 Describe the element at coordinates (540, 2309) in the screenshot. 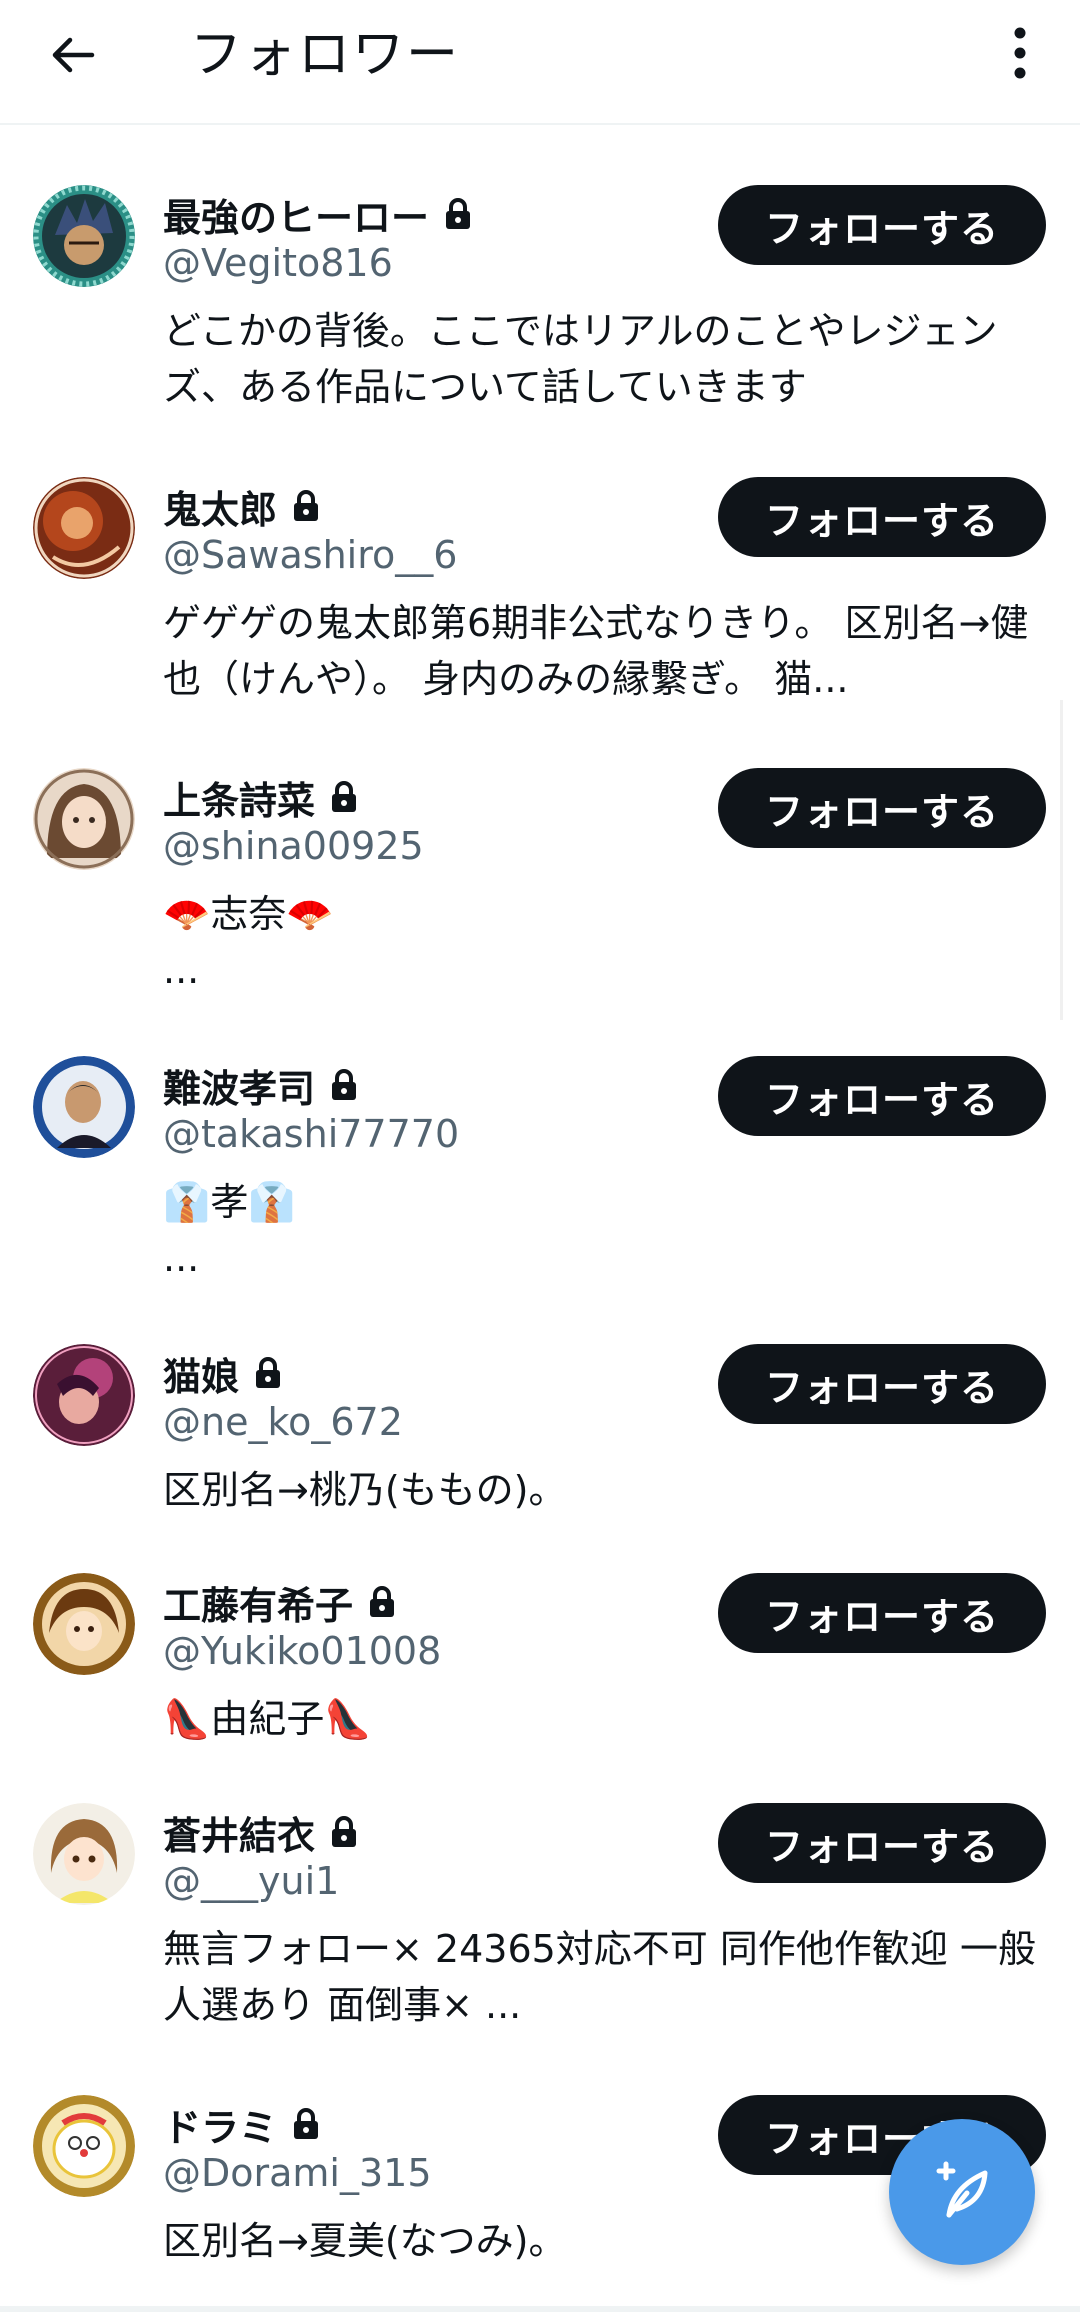

I see `bottom-divider` at that location.